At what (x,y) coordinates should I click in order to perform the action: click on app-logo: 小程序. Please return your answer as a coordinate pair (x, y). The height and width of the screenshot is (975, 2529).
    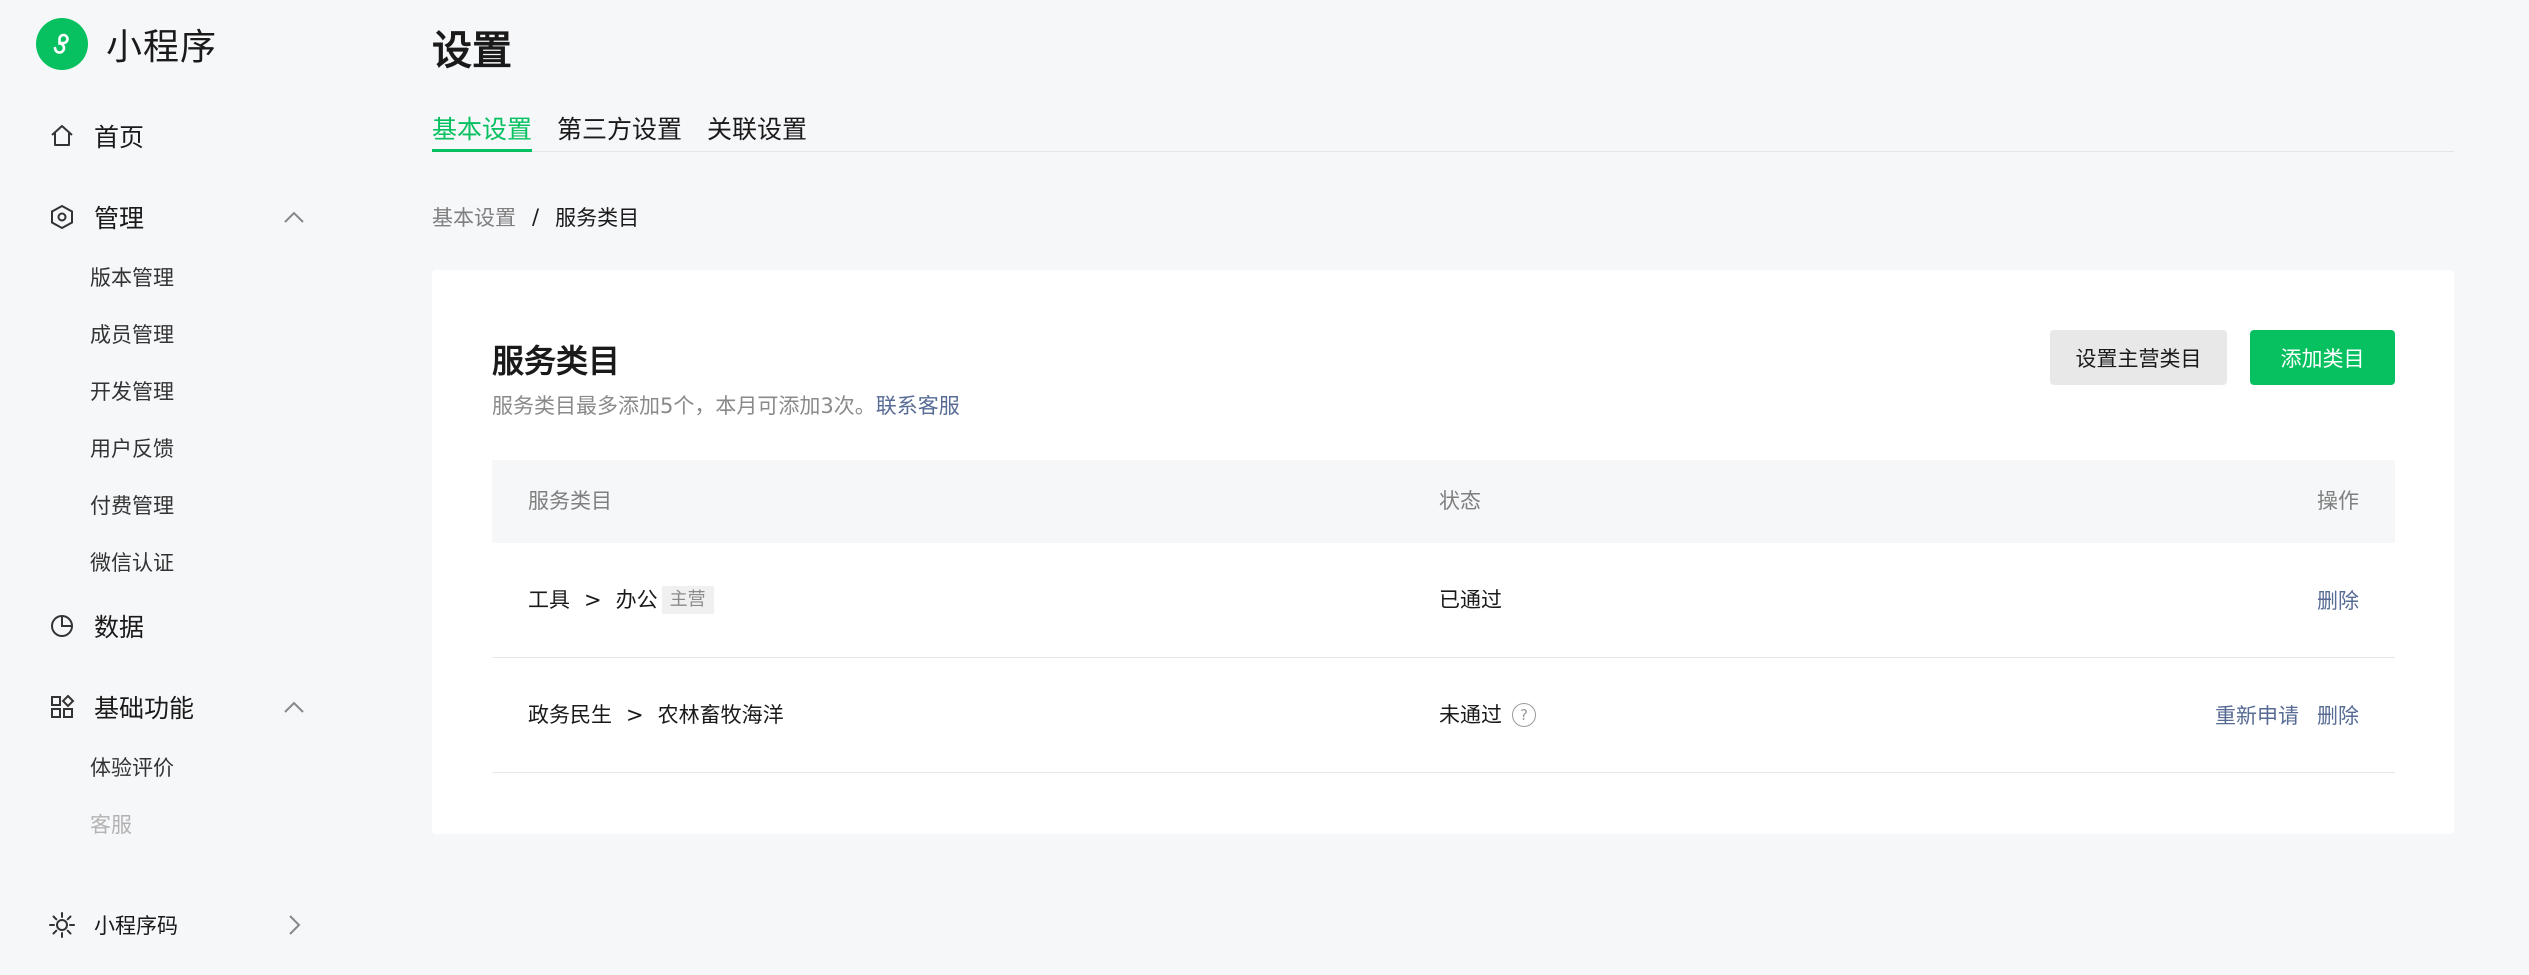
    Looking at the image, I should click on (126, 44).